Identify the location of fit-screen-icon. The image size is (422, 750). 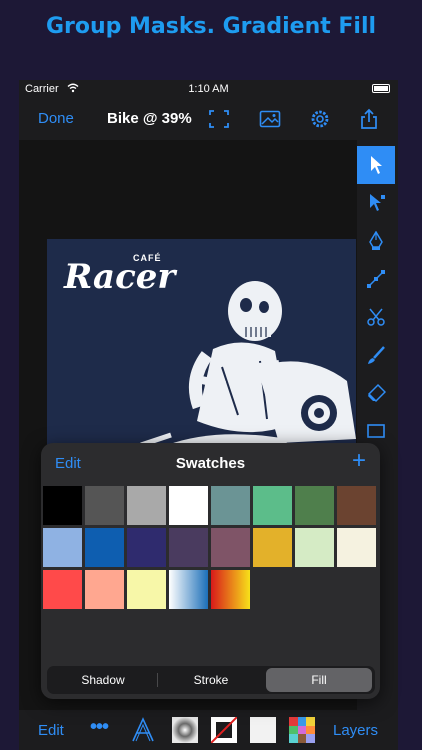
(219, 119).